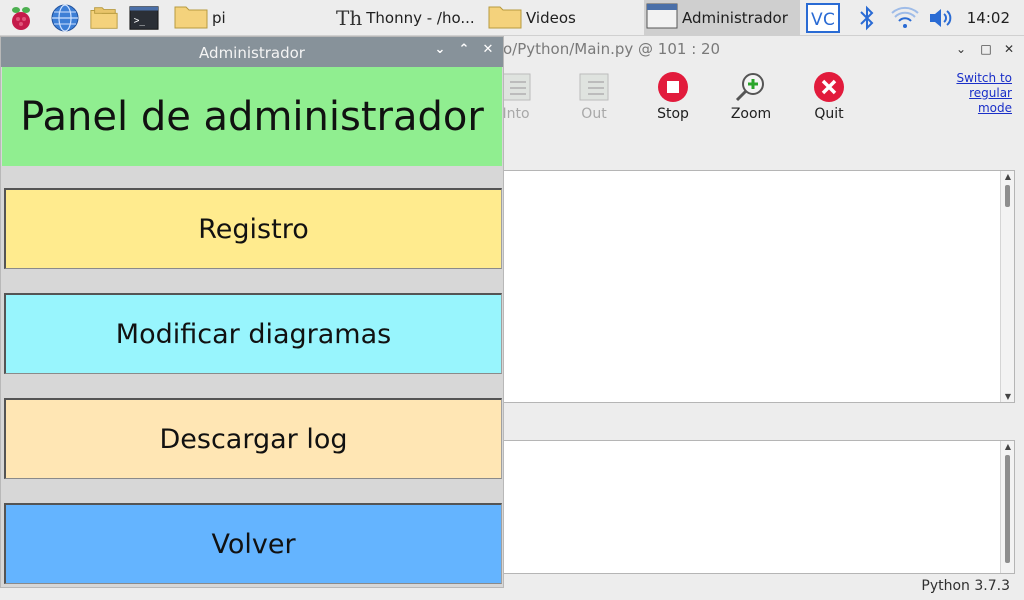 The image size is (1024, 600). Describe the element at coordinates (984, 78) in the screenshot. I see `switch-mode-line: Switch to` at that location.